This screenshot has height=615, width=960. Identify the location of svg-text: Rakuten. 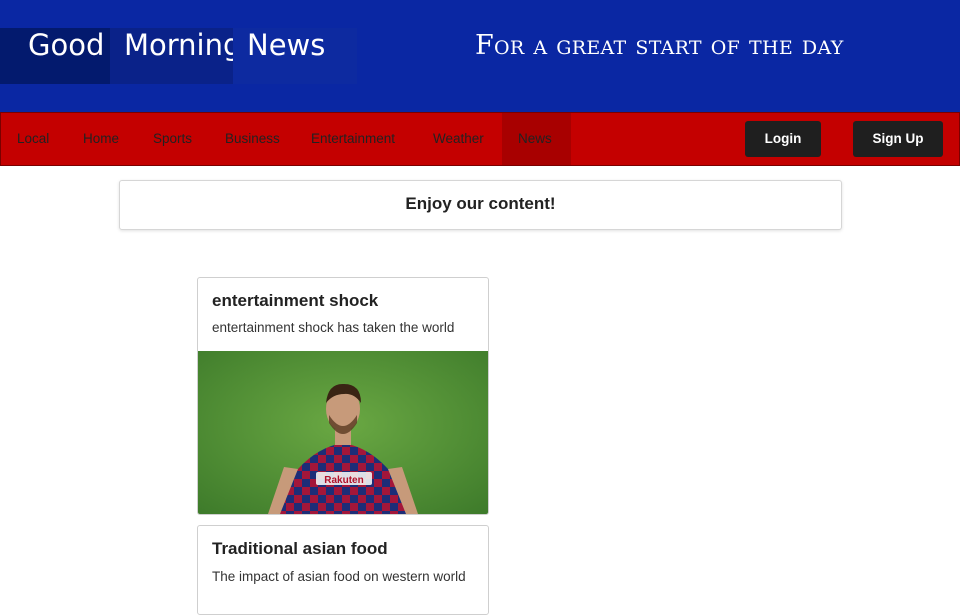
(343, 480).